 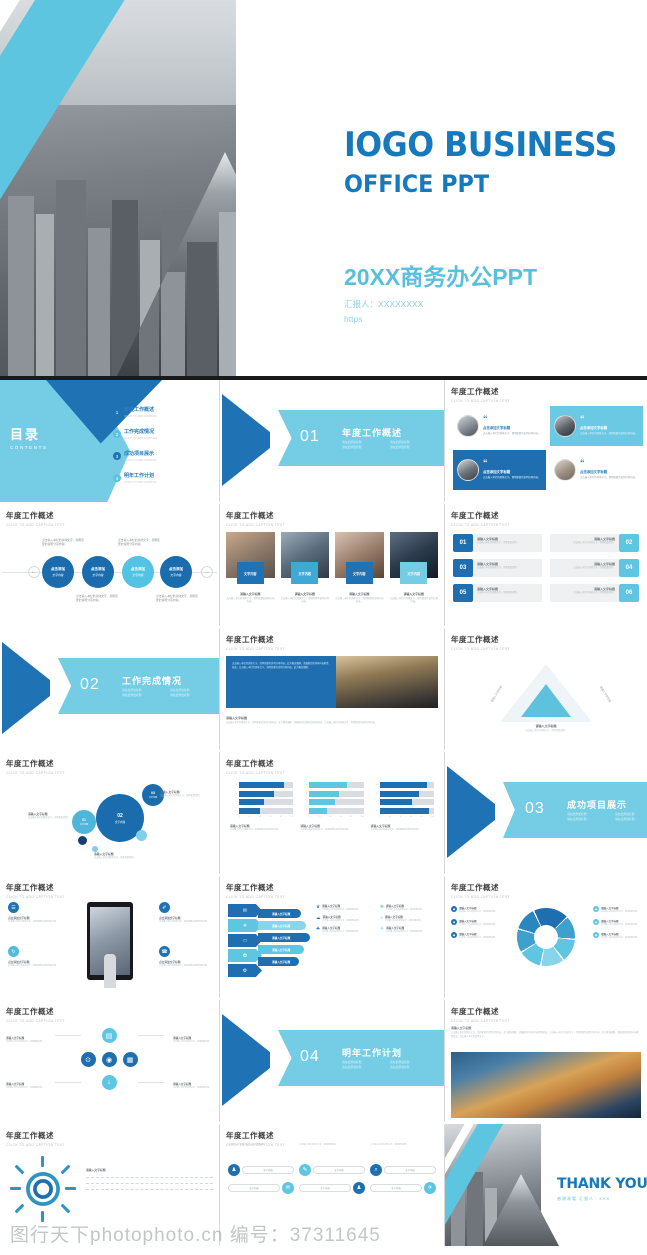 I want to click on legend-text: 点击输入本栏的具体文字，简明扼要说明。, so click(x=478, y=912).